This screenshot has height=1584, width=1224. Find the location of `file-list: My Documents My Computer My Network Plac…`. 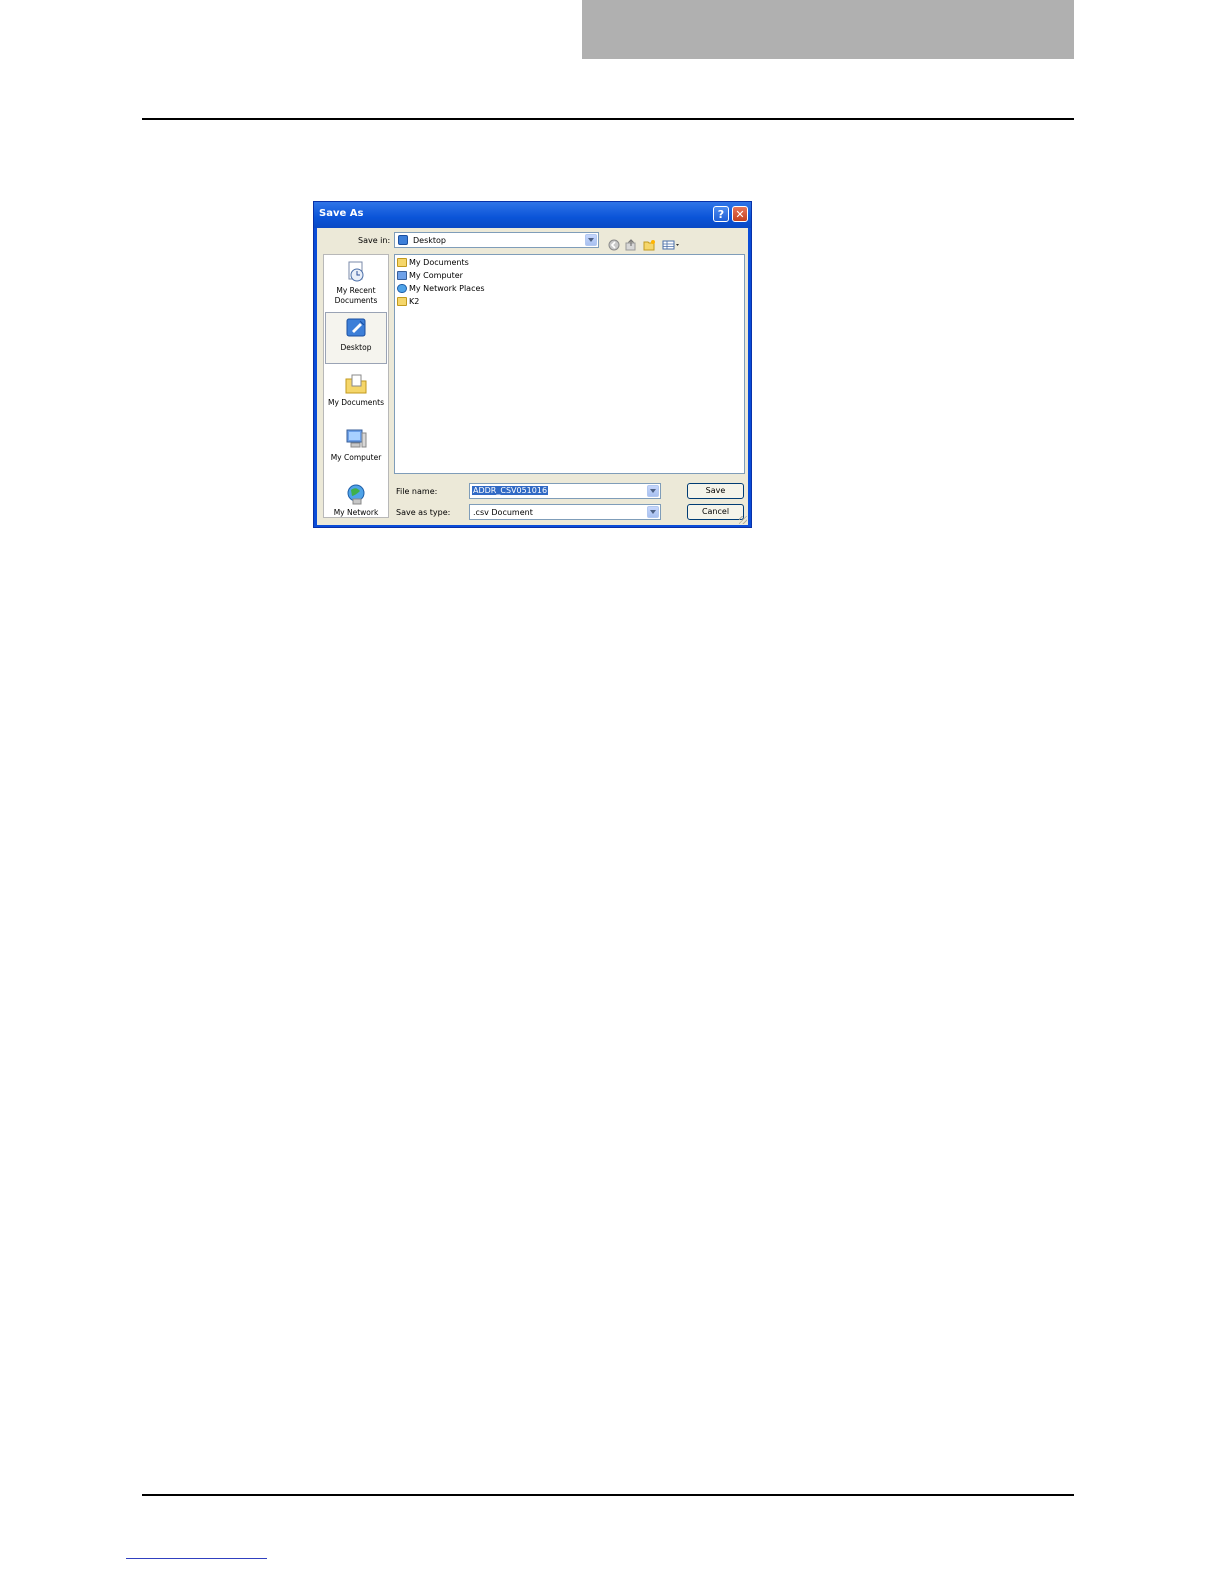

file-list: My Documents My Computer My Network Plac… is located at coordinates (569, 364).